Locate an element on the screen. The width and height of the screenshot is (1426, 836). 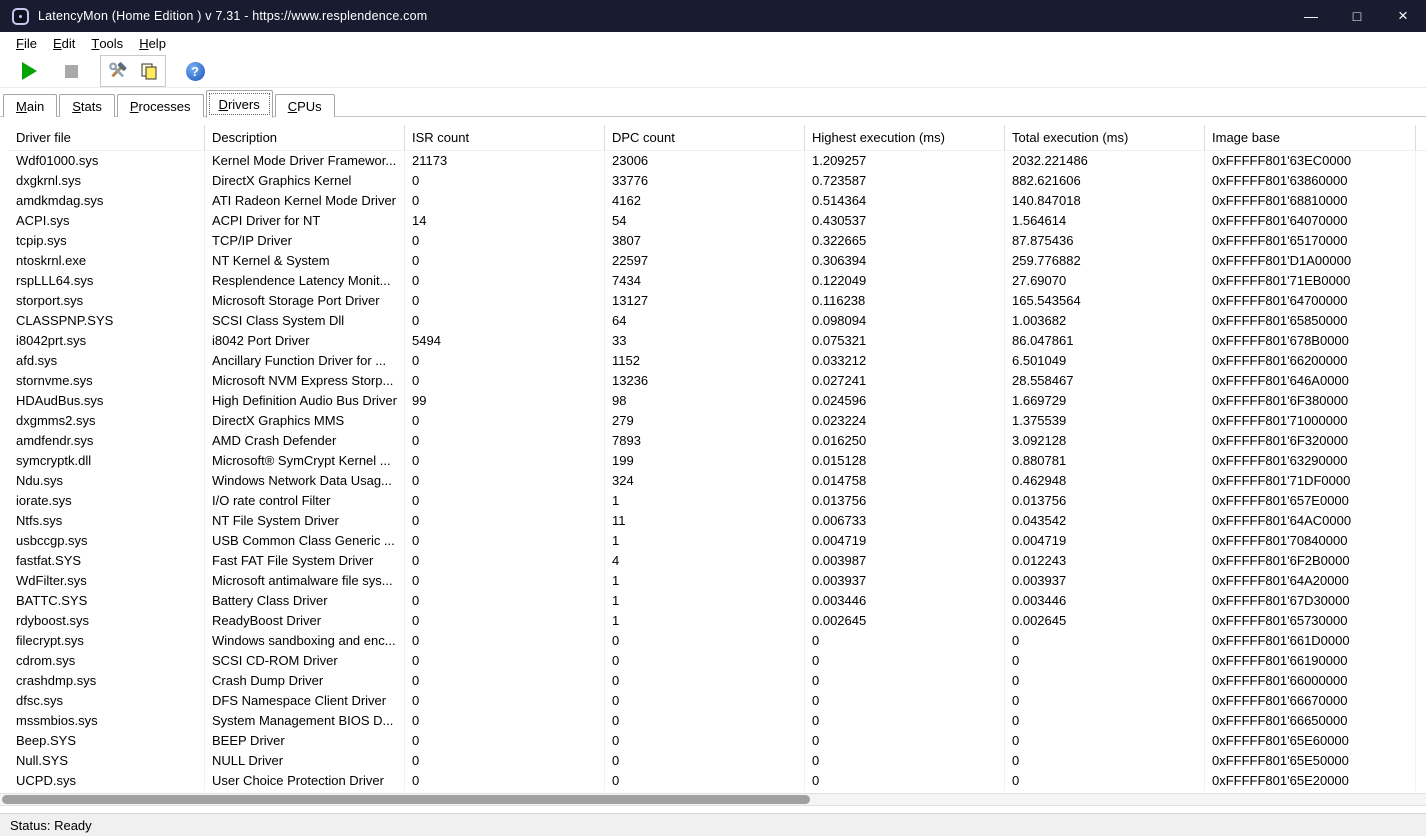
cell-description: SCSI CD-ROM Driver is located at coordinates (305, 661).